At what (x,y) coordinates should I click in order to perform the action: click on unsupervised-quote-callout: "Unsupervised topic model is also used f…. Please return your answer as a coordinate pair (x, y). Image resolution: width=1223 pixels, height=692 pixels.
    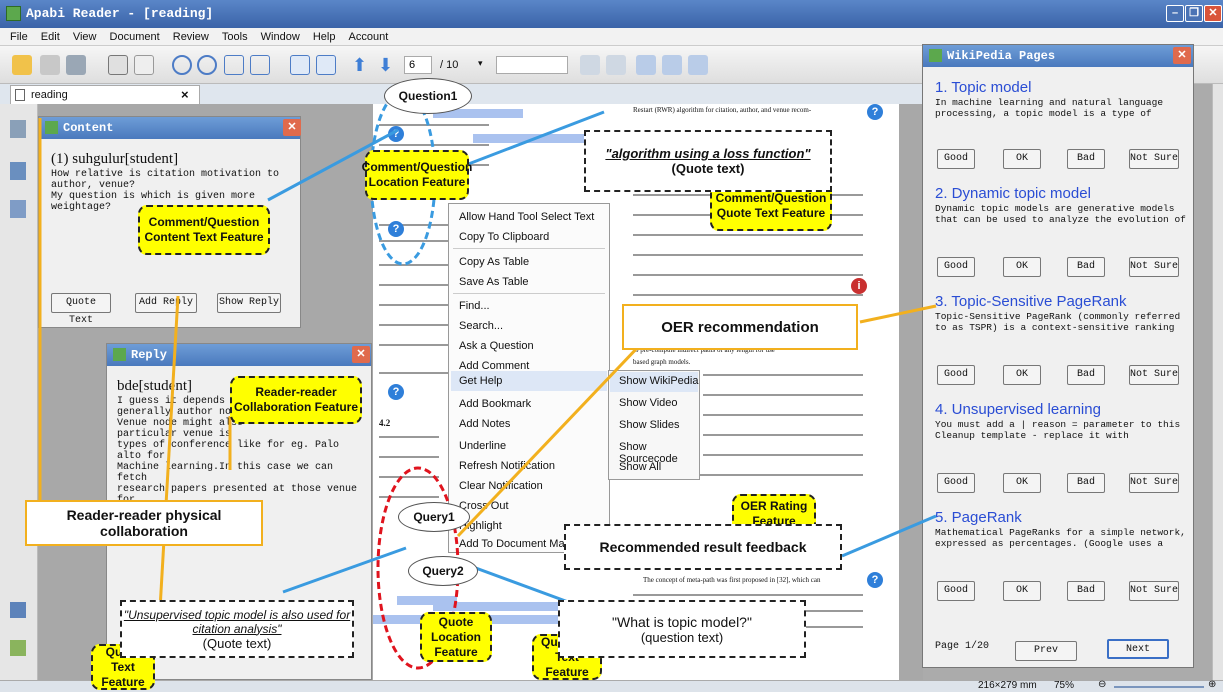
    Looking at the image, I should click on (237, 629).